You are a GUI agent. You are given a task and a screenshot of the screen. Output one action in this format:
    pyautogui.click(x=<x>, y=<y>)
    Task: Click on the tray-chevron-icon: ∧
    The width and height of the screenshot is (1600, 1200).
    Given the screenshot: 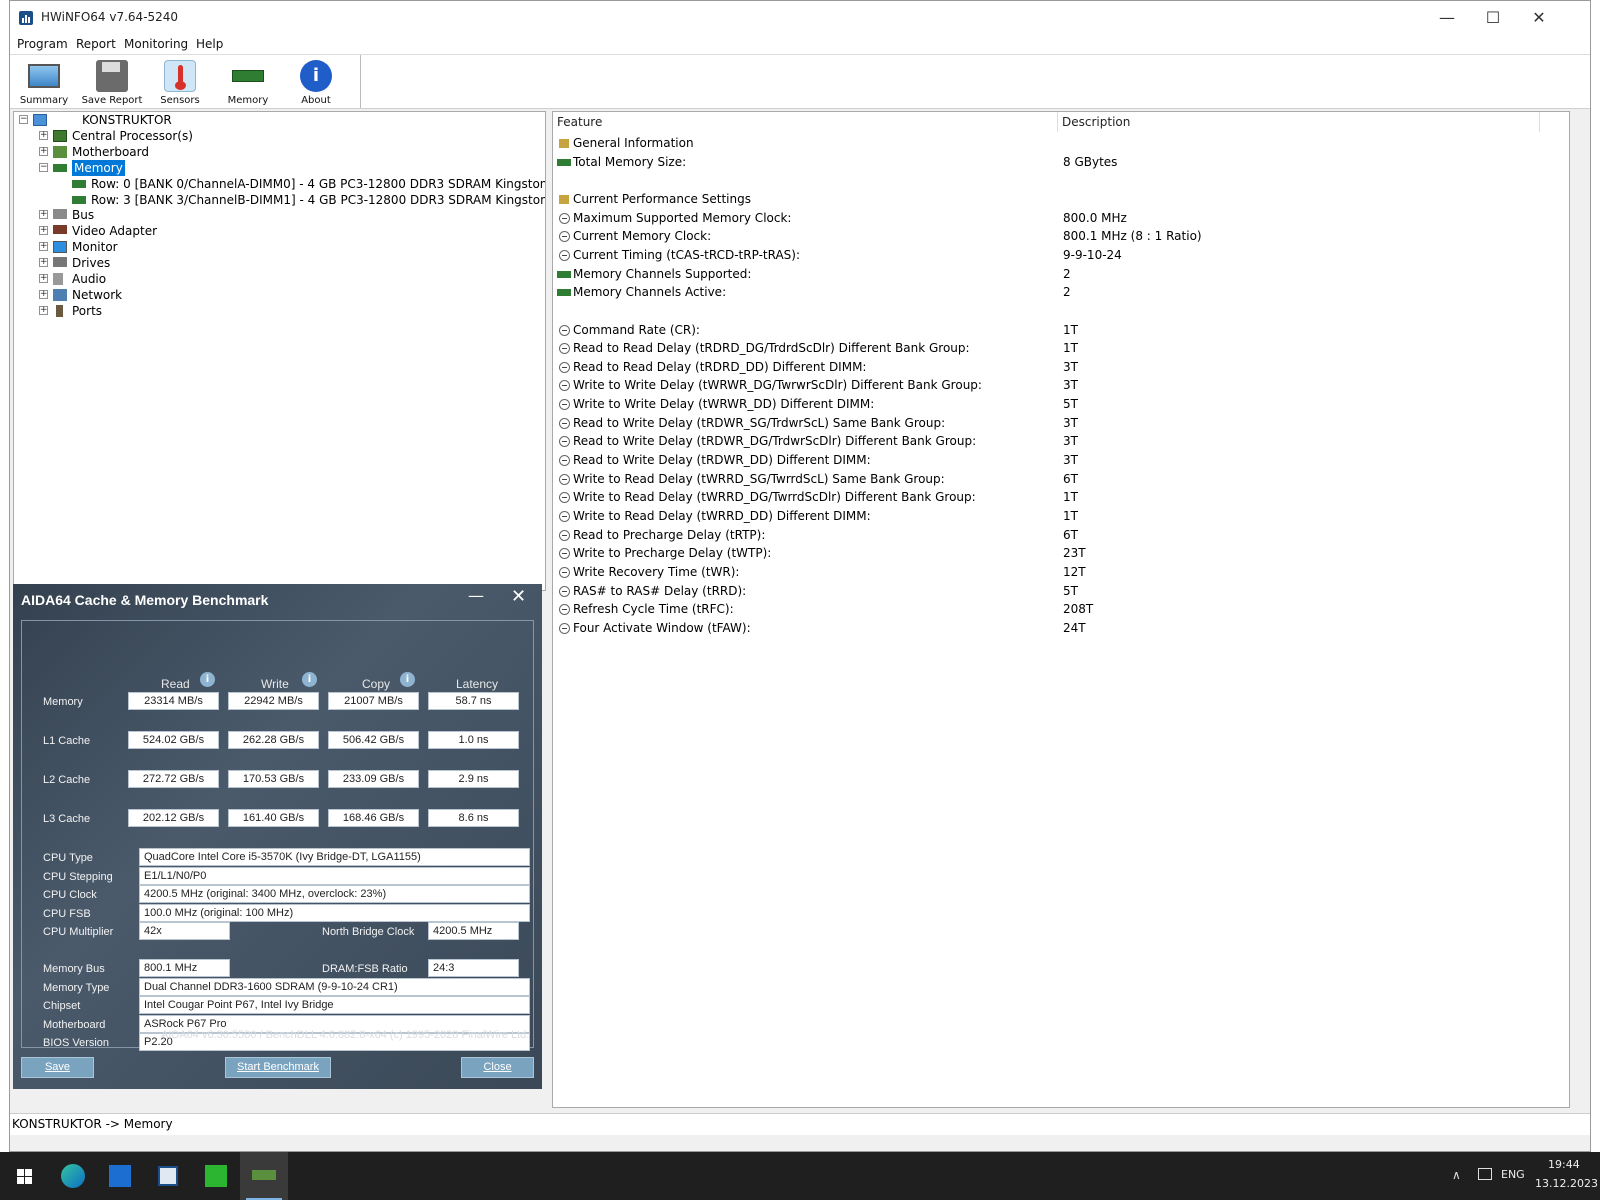 What is the action you would take?
    pyautogui.click(x=1456, y=1175)
    